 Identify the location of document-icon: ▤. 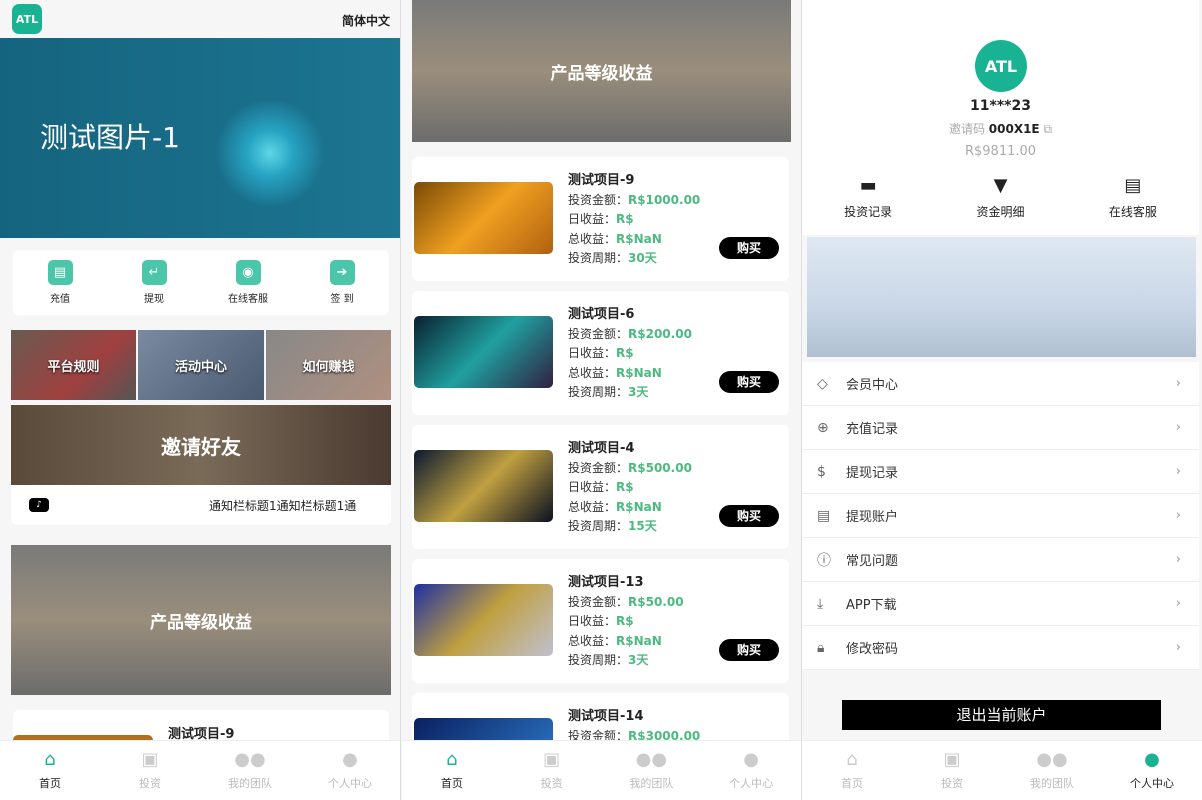
(1133, 185).